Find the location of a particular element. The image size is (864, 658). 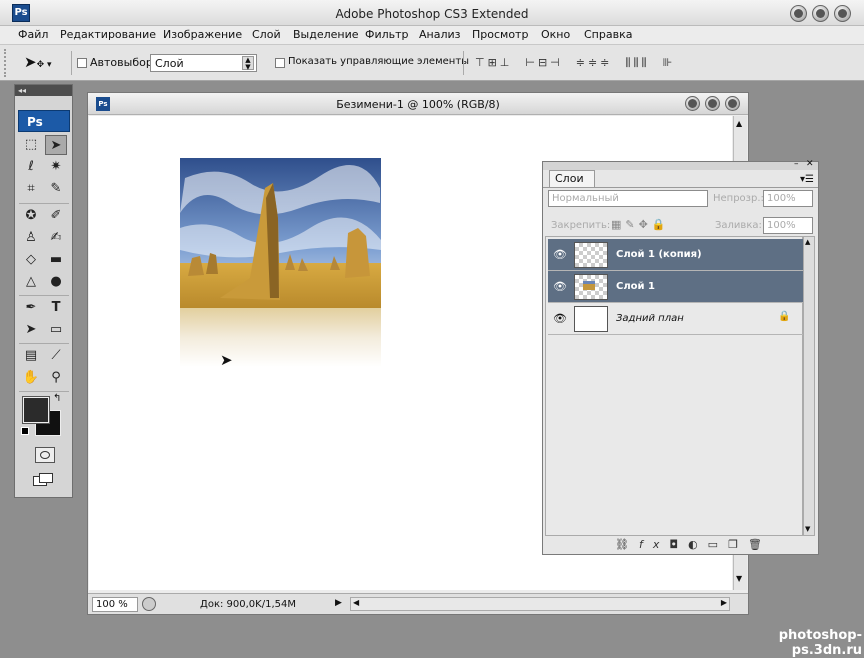

fx-icon: fx is located at coordinates (654, 544).